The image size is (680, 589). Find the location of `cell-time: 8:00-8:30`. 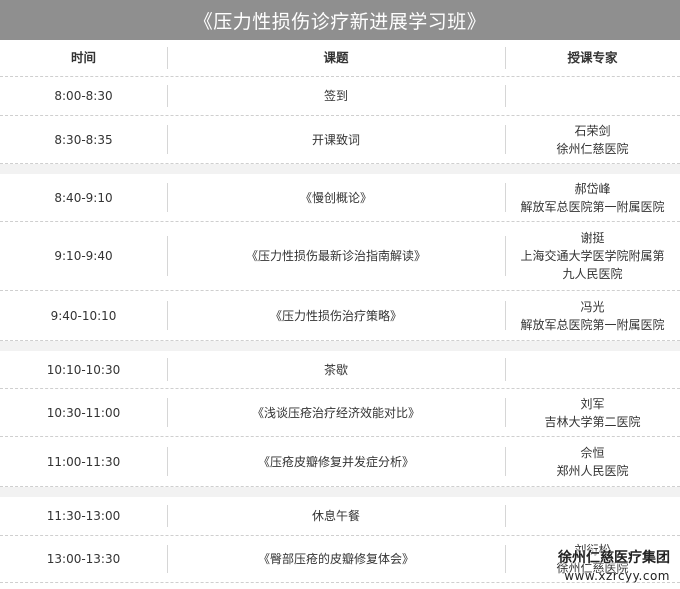

cell-time: 8:00-8:30 is located at coordinates (83, 96).